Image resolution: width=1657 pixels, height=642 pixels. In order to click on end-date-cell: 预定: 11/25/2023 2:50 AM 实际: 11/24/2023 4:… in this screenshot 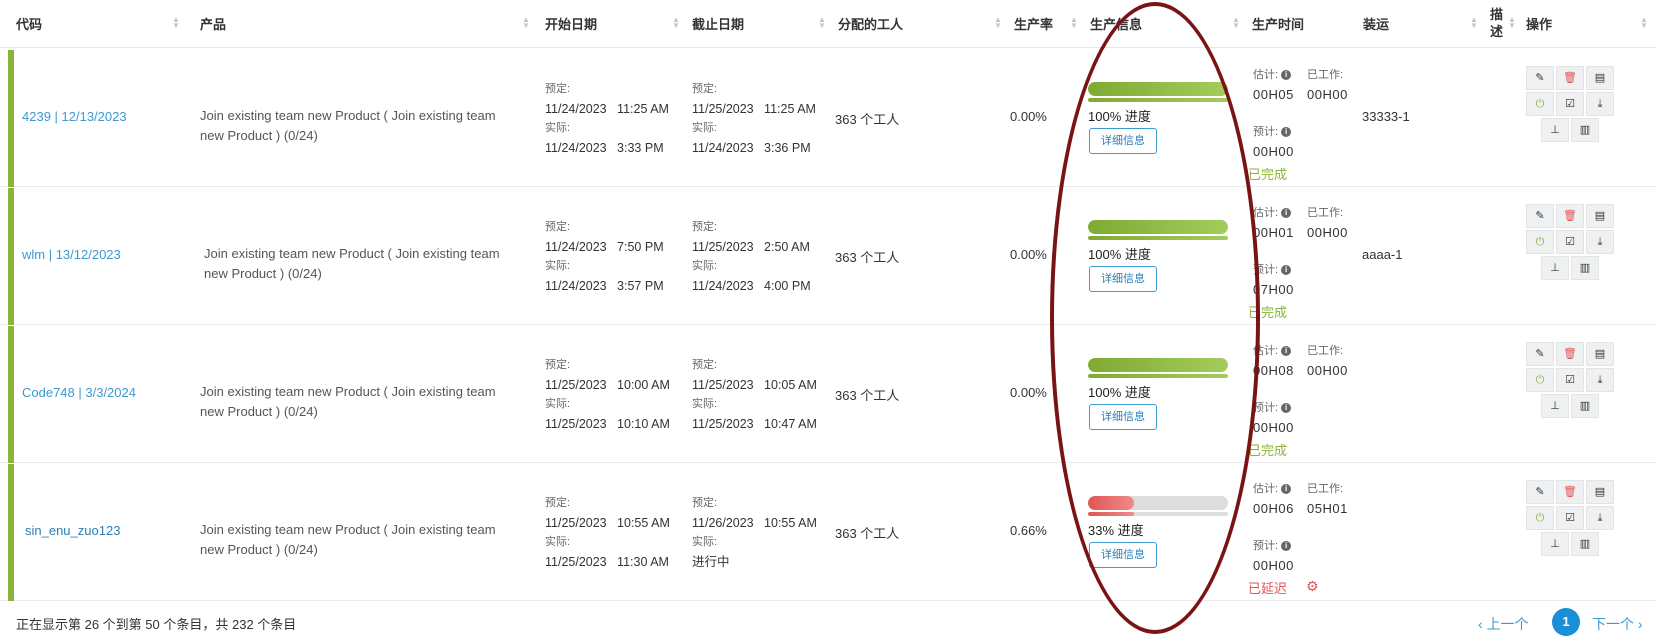, I will do `click(751, 257)`.